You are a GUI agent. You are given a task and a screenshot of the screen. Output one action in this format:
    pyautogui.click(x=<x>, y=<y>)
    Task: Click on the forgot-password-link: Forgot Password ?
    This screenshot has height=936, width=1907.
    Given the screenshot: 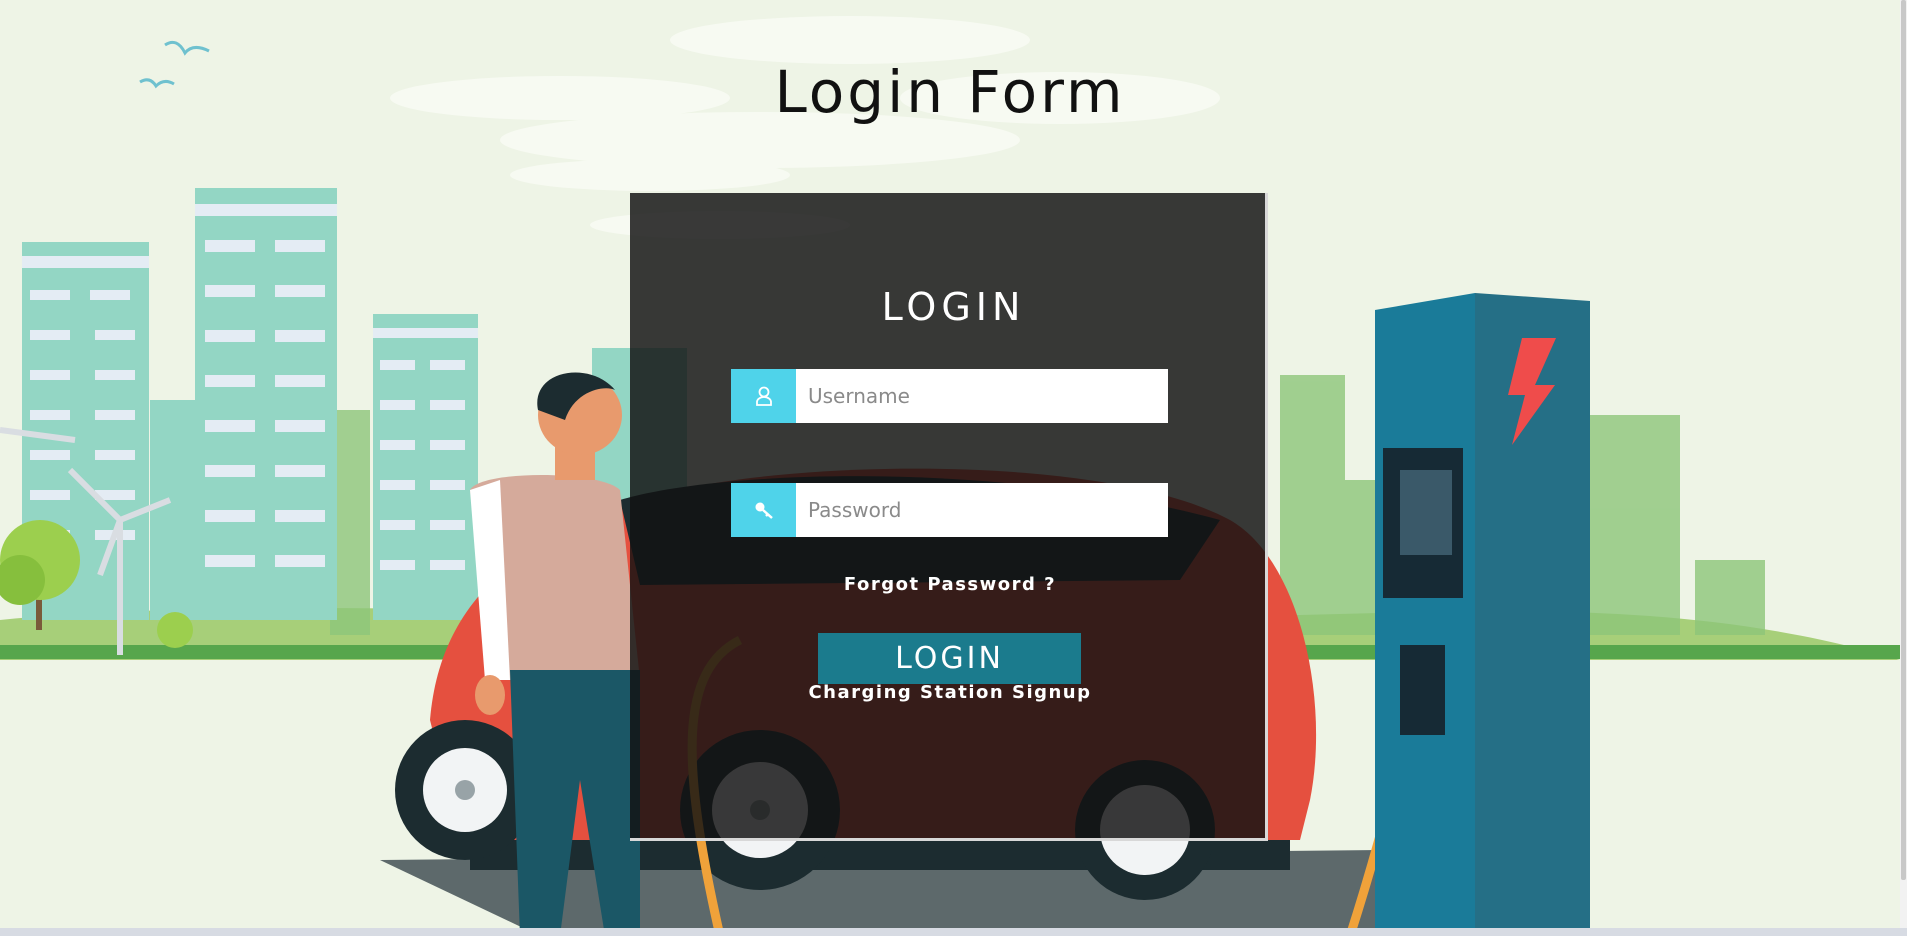 What is the action you would take?
    pyautogui.click(x=950, y=584)
    